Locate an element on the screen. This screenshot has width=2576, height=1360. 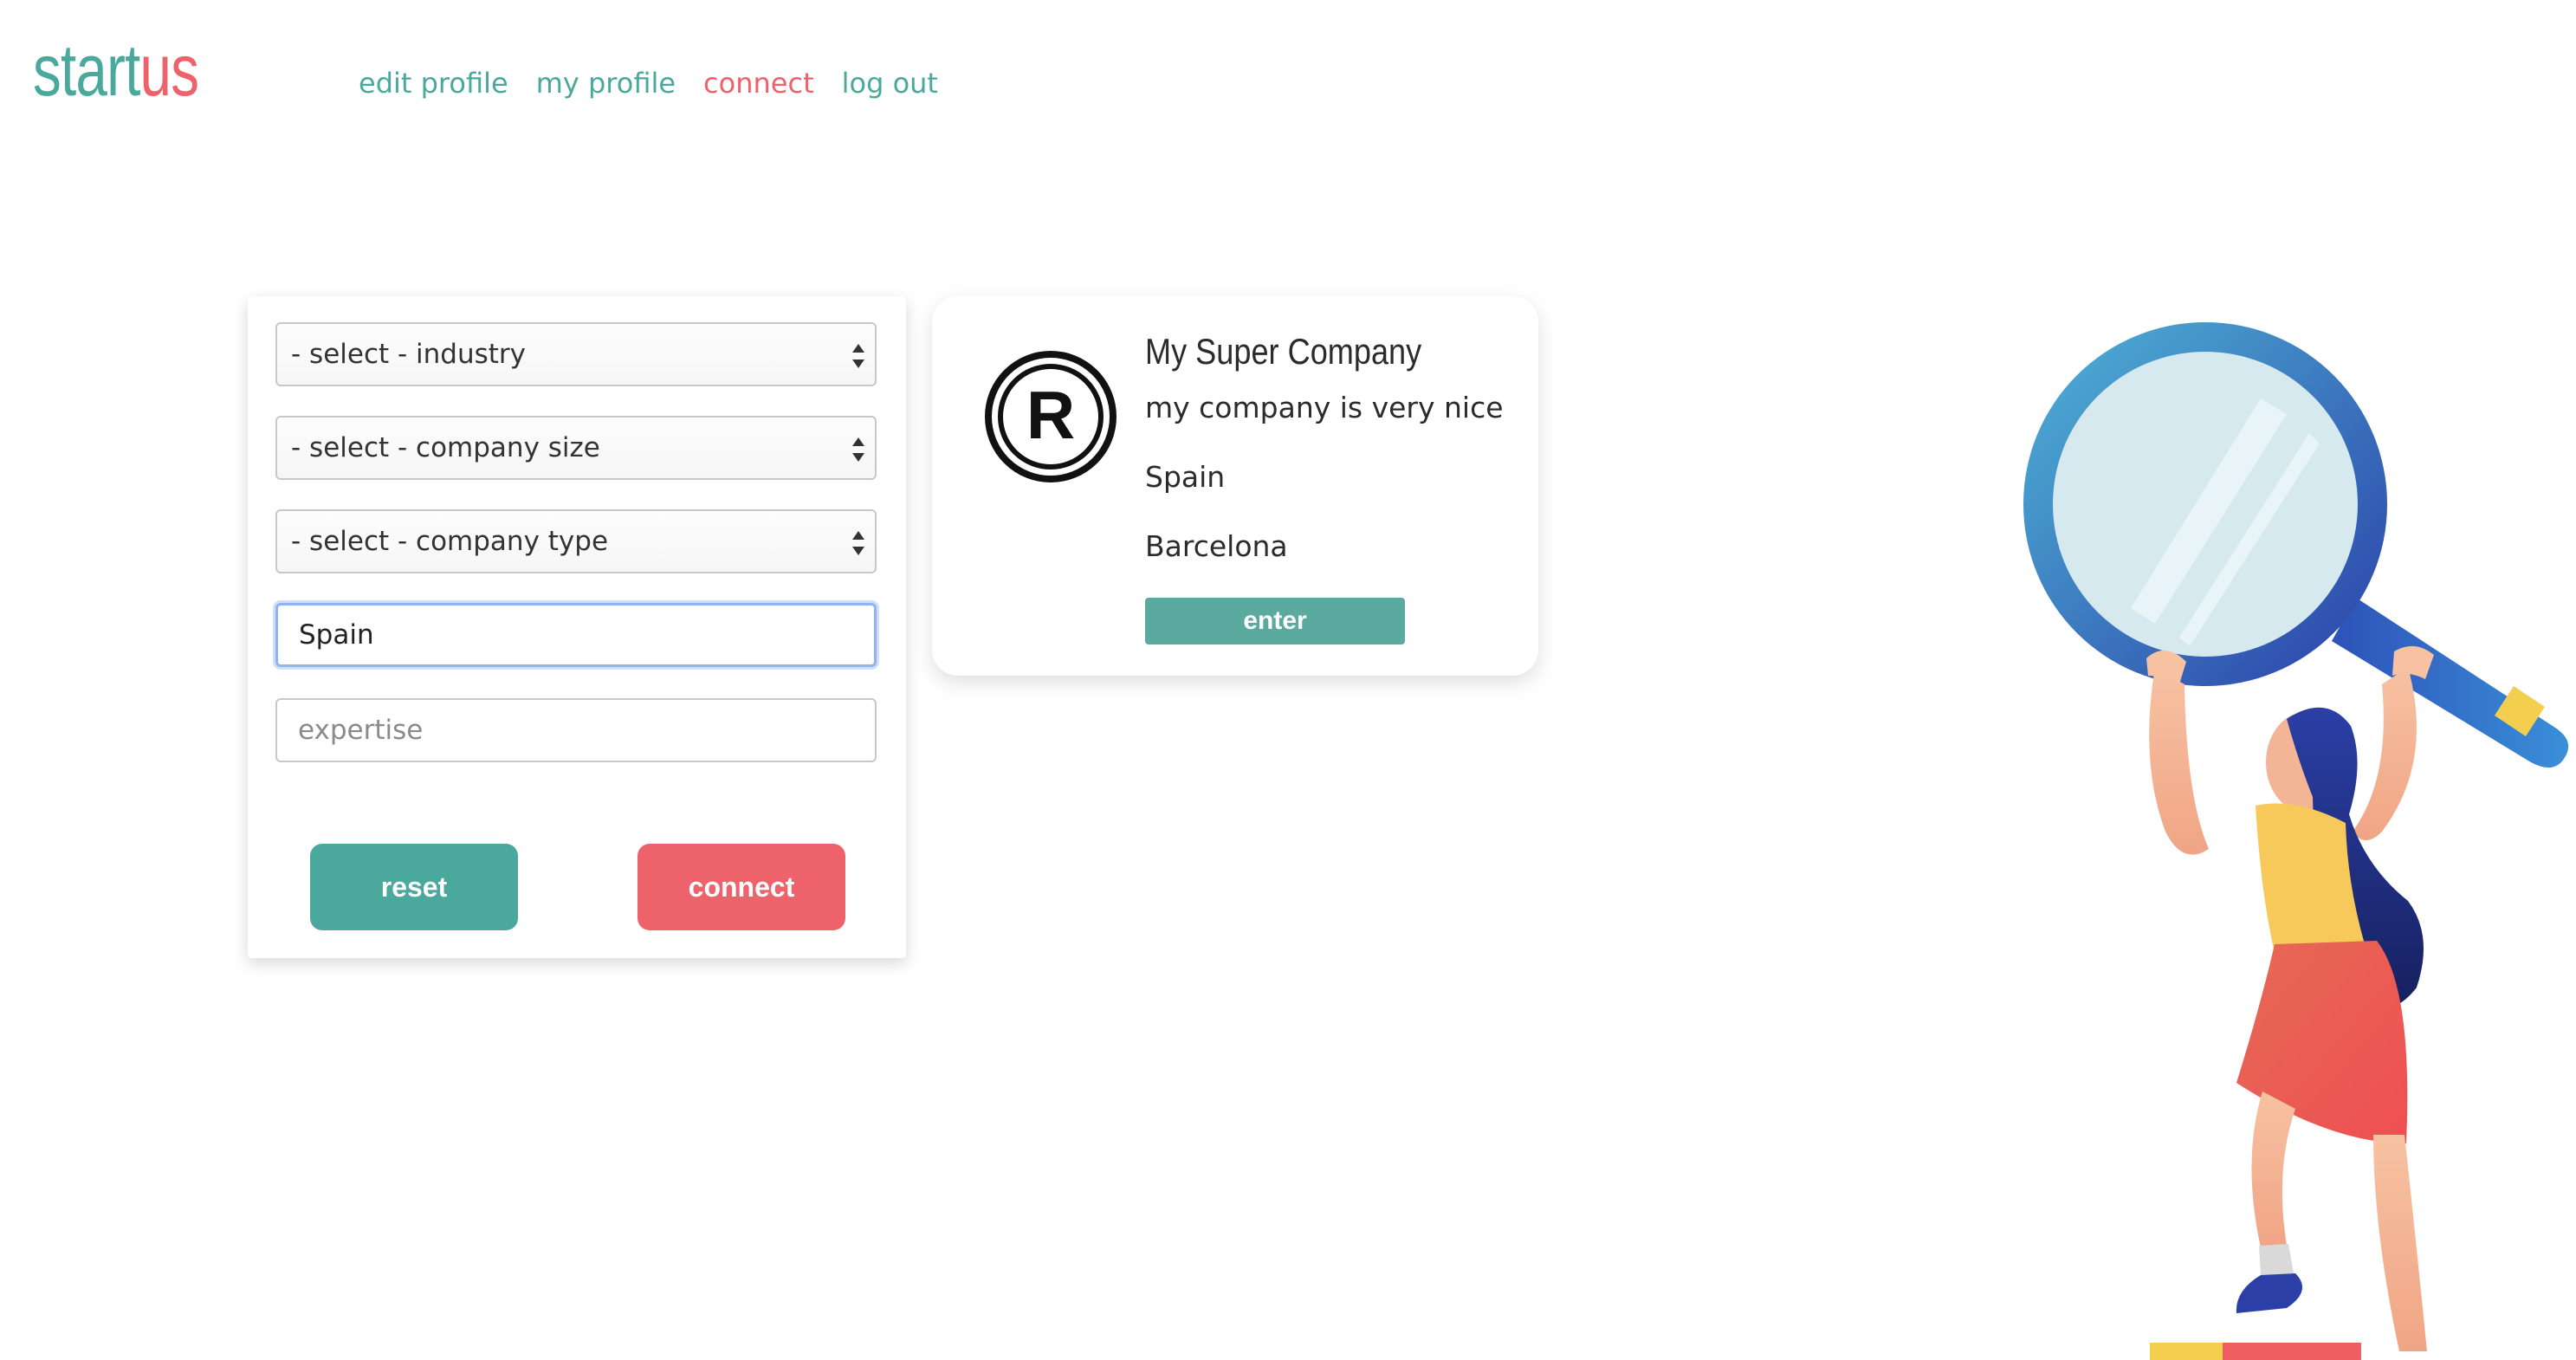
magnifier-handle is located at coordinates (2450, 683).